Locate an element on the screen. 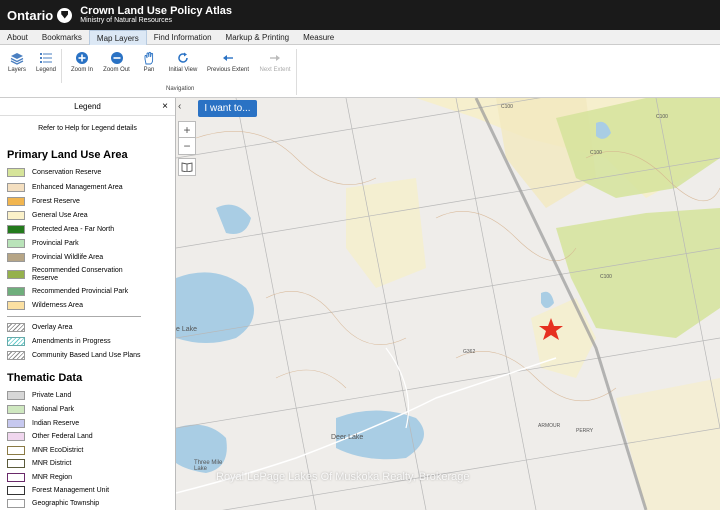 Image resolution: width=720 pixels, height=510 pixels. tab-markup-printing: Markup & Printing is located at coordinates (258, 37).